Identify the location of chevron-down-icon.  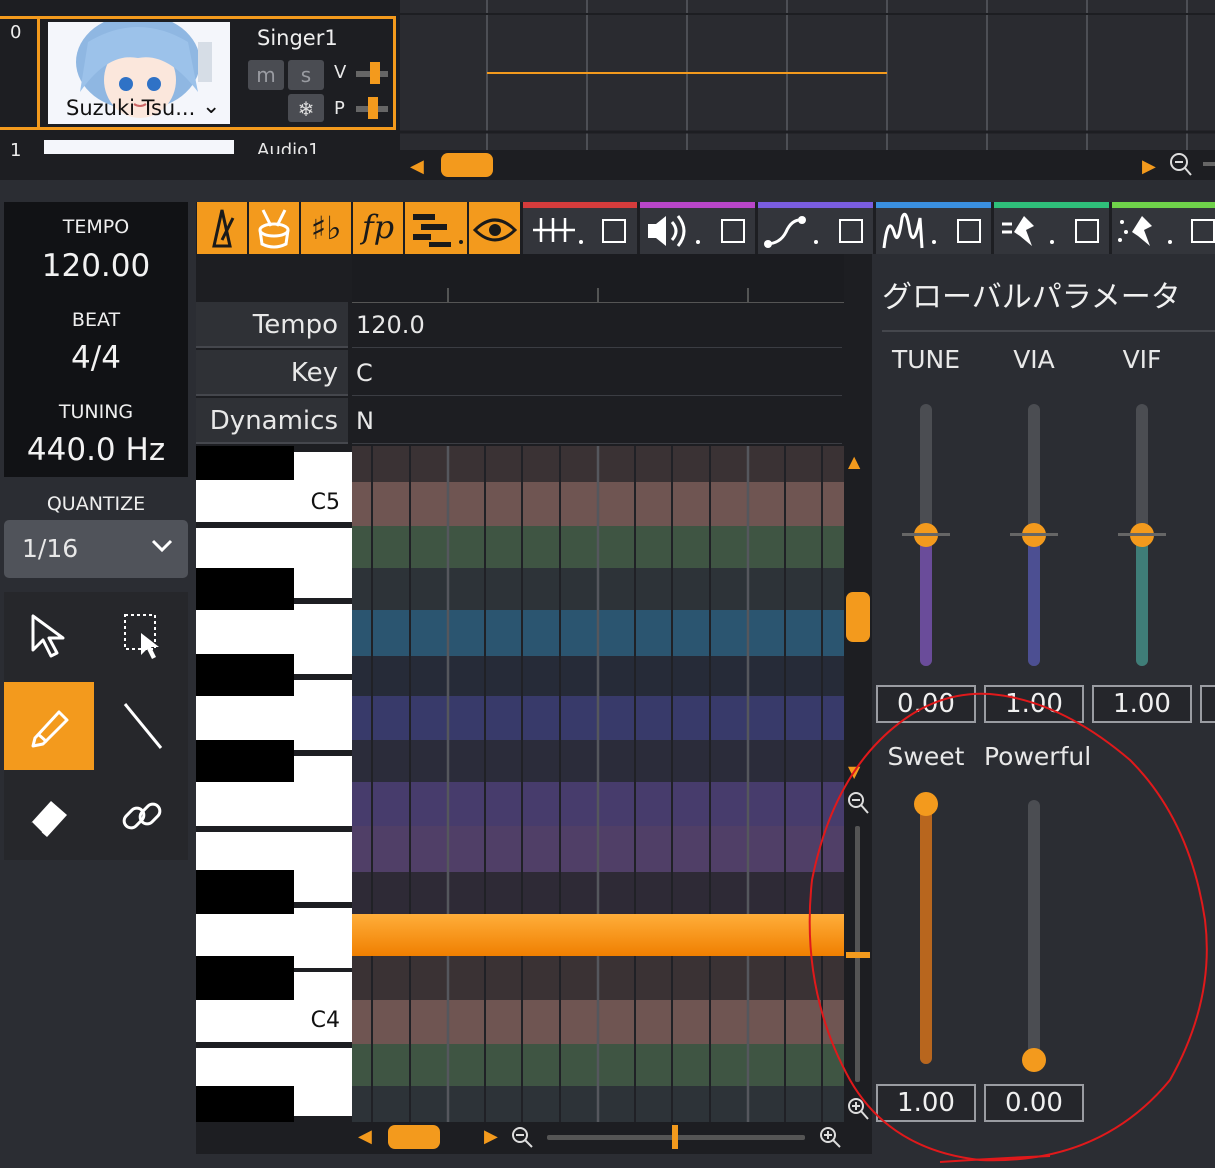
(162, 548).